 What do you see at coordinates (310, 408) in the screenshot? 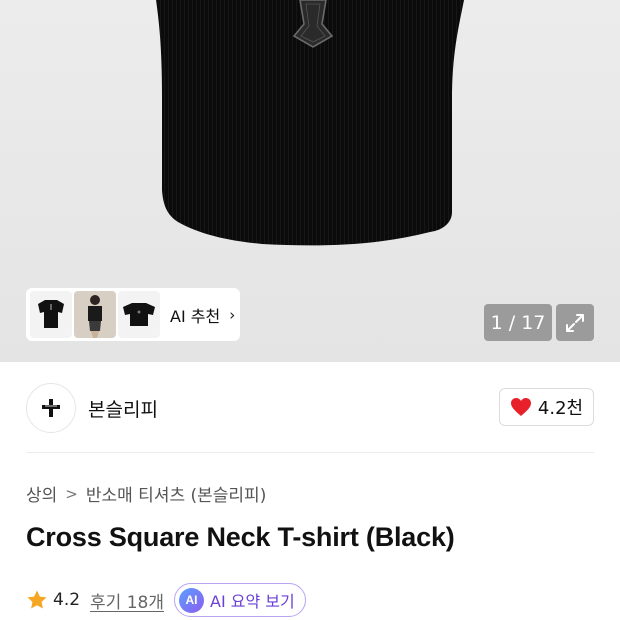
I see `brand-row: 본슬리피 4.2천` at bounding box center [310, 408].